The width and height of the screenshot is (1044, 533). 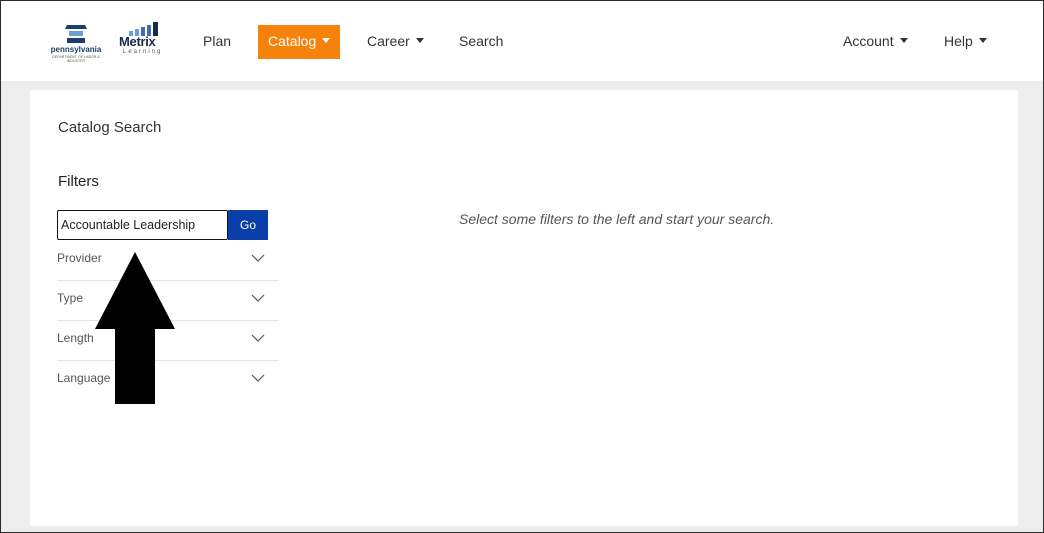 I want to click on catalog-search-input, so click(x=142, y=225).